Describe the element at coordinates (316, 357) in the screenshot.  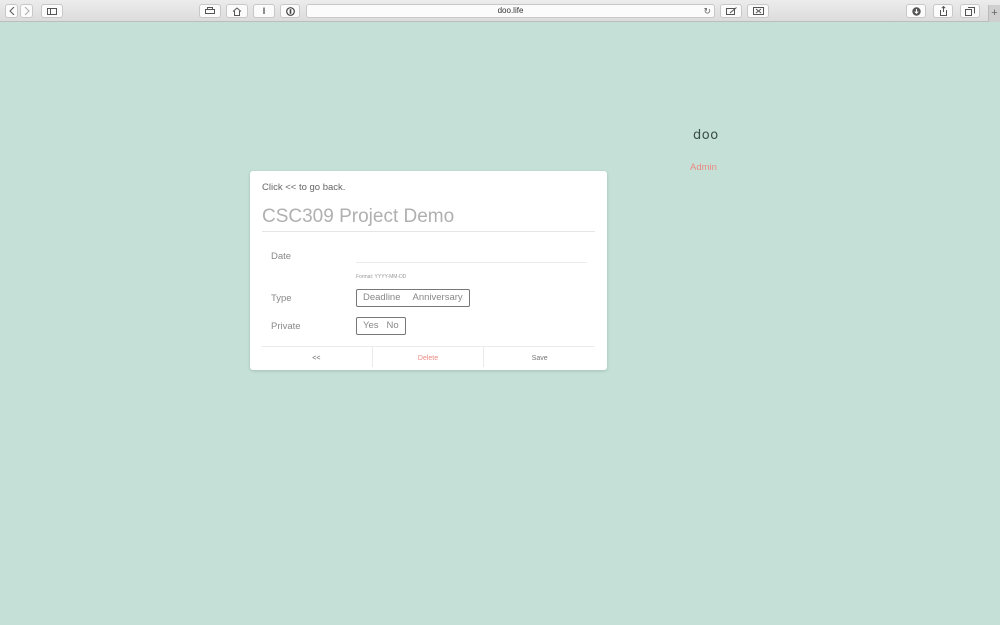
I see `back-button: <<` at that location.